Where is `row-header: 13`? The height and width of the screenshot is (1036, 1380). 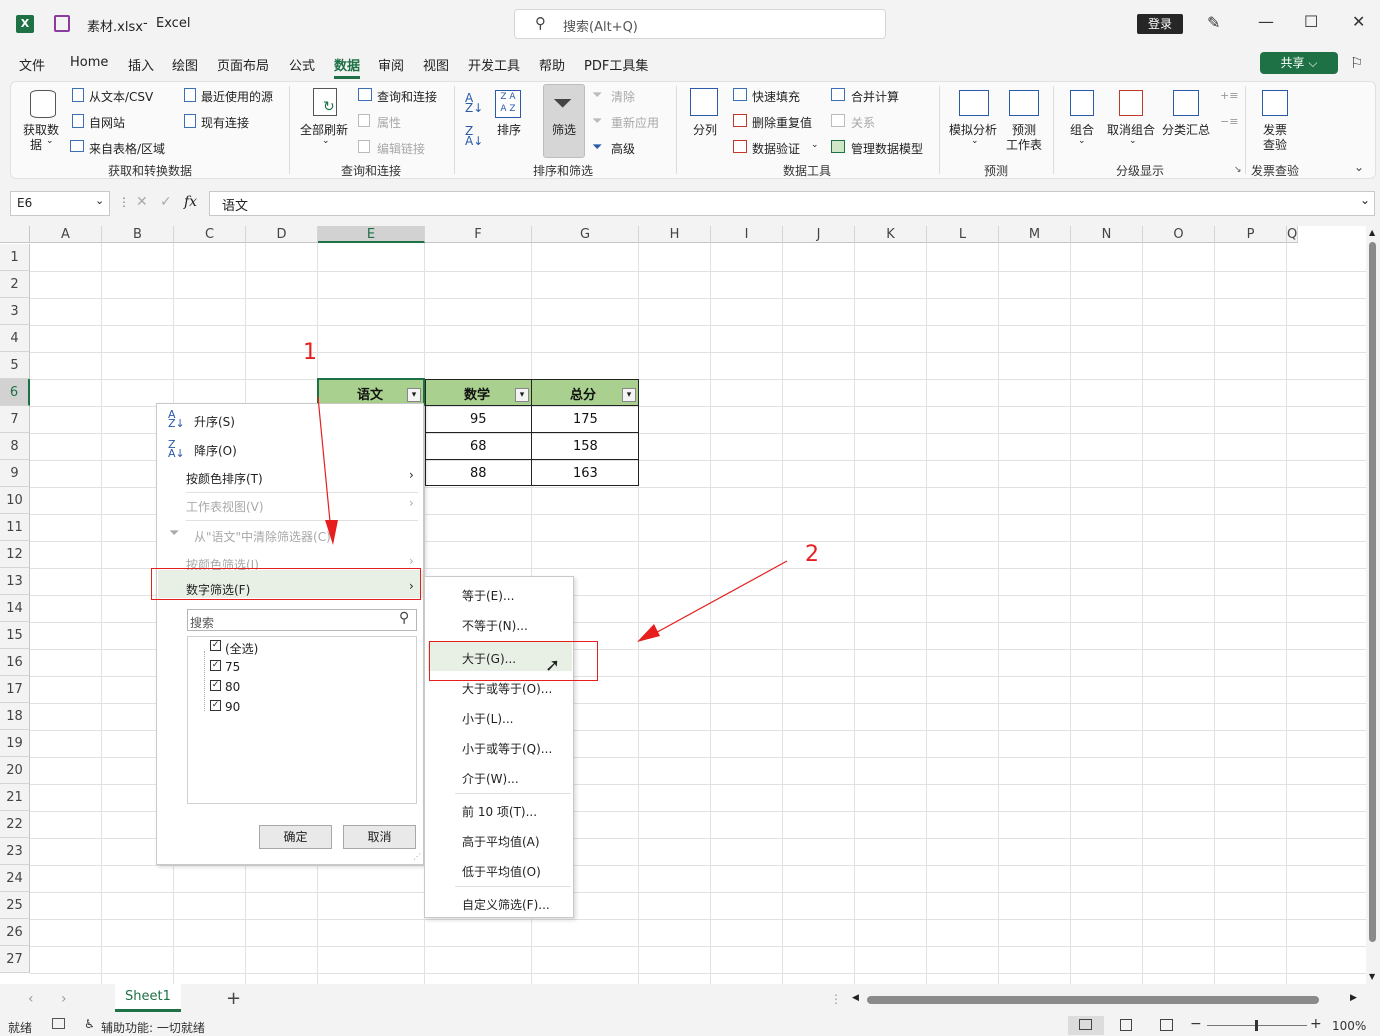 row-header: 13 is located at coordinates (15, 581).